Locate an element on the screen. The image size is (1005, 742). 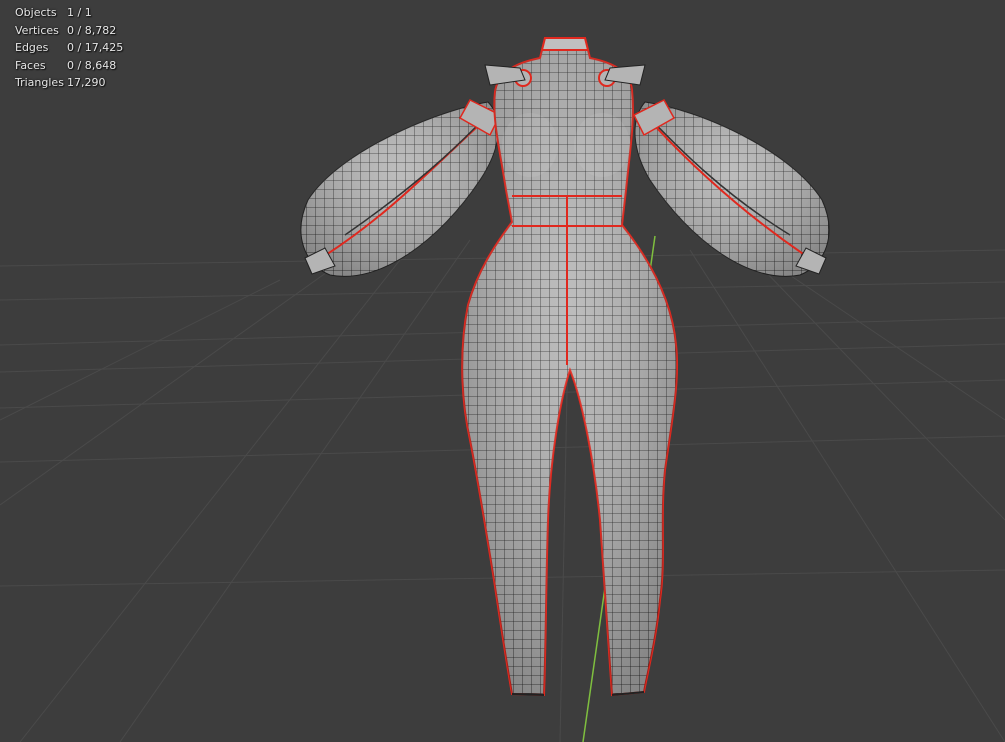
stat-value: 17,290 is located at coordinates (86, 82).